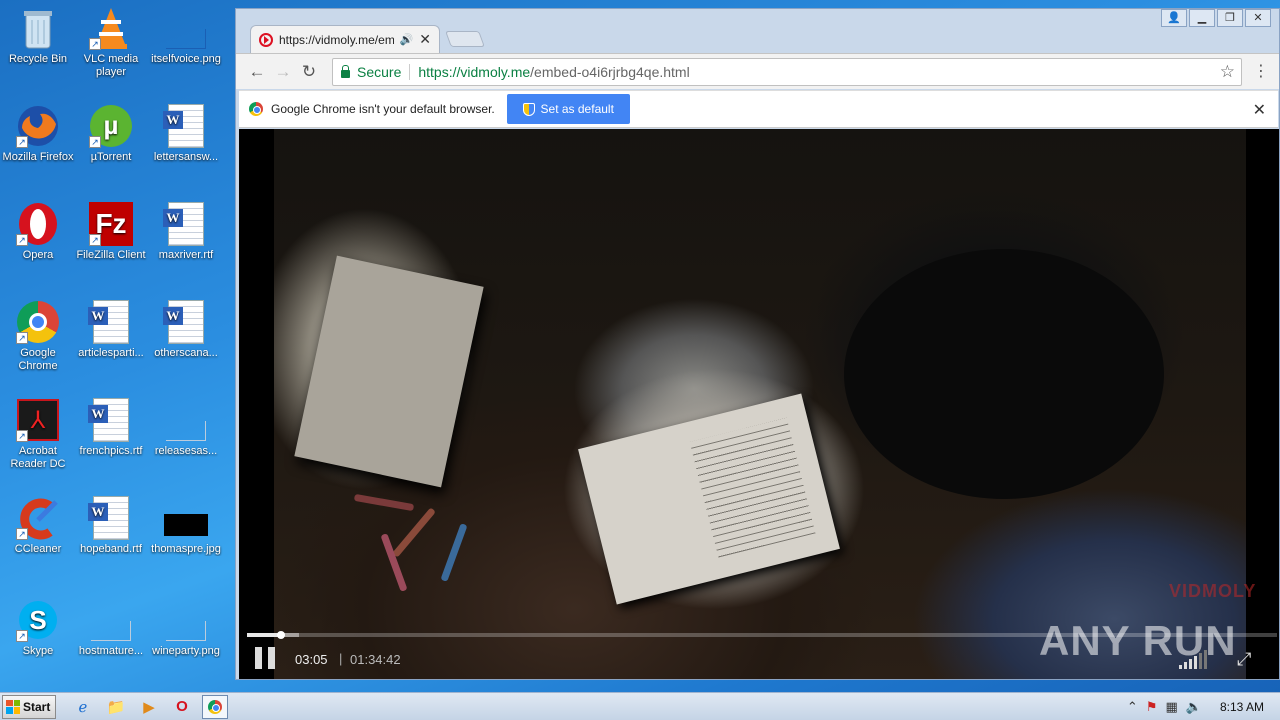 The height and width of the screenshot is (720, 1280). Describe the element at coordinates (13, 706) in the screenshot. I see `windows-logo-icon` at that location.